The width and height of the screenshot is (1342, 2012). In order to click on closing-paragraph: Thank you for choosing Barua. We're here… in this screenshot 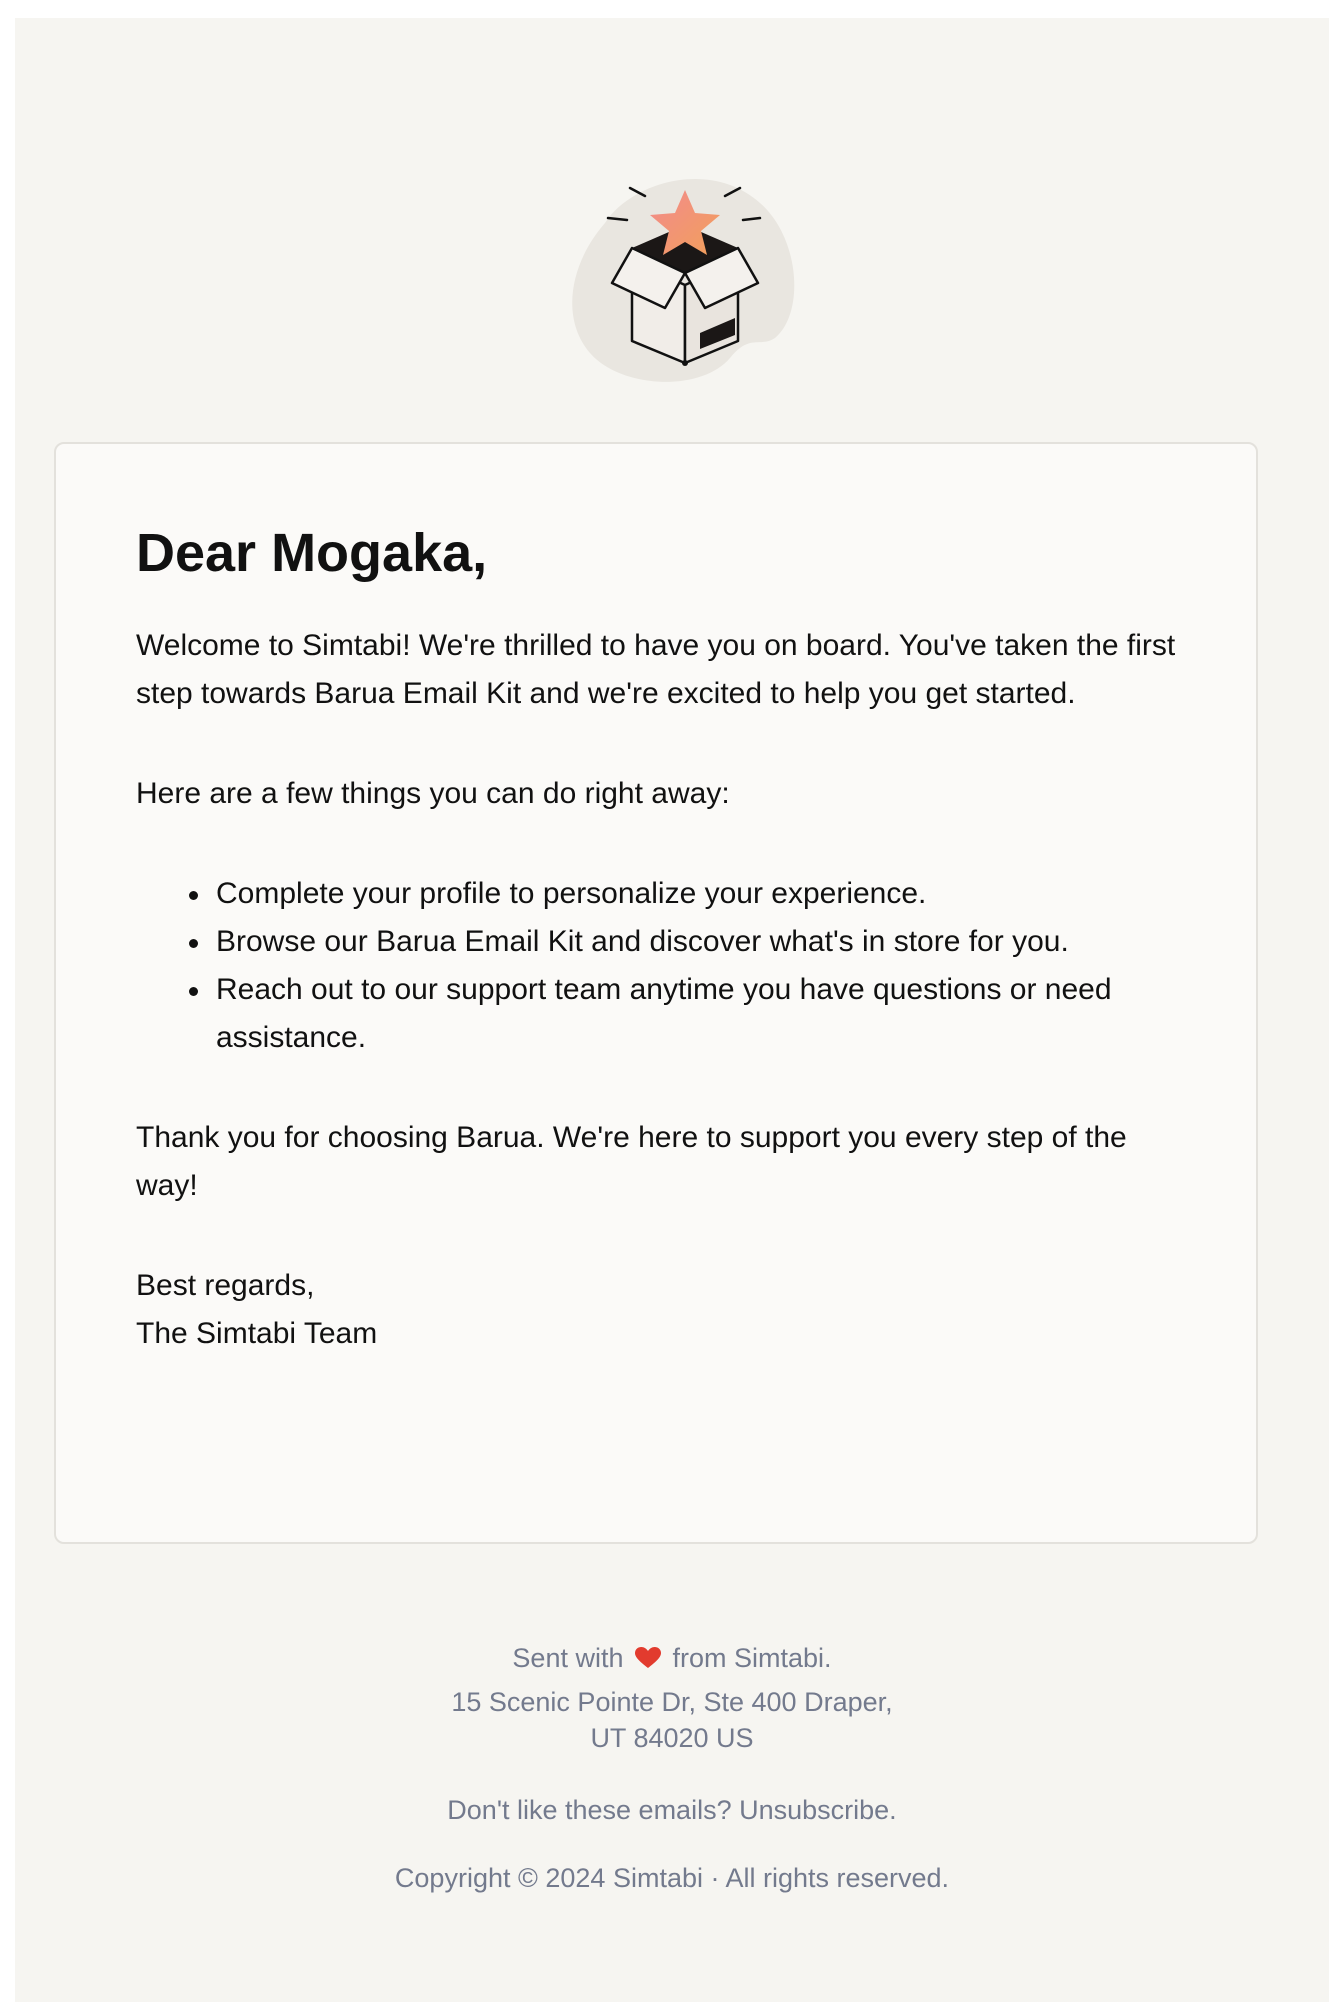, I will do `click(631, 1161)`.